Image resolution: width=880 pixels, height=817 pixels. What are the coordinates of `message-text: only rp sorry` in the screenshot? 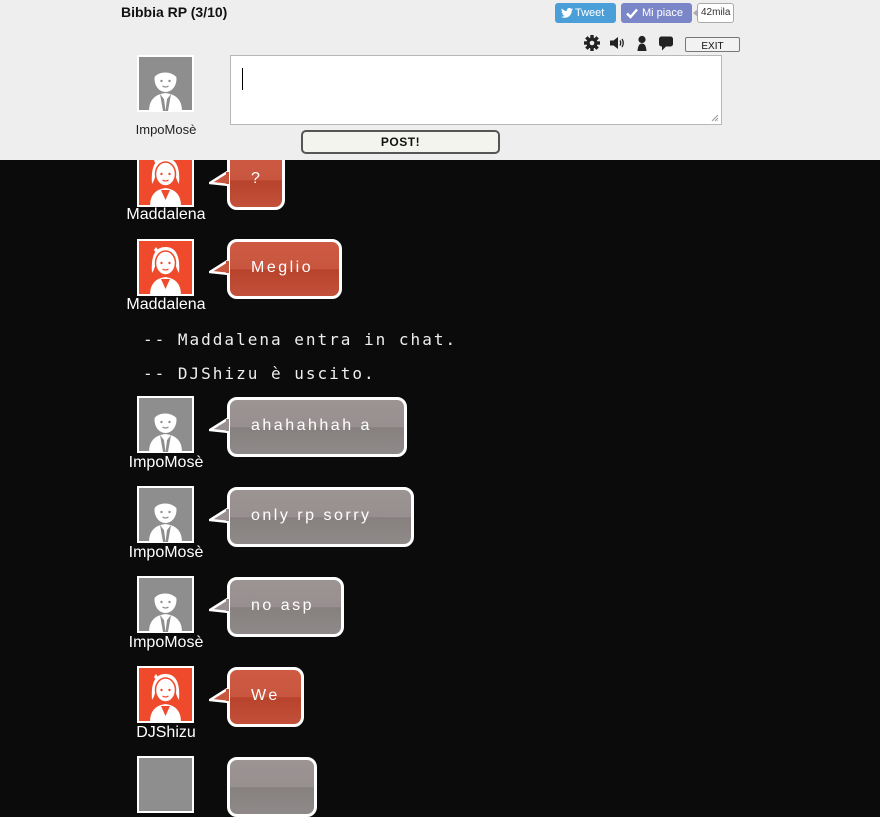 It's located at (311, 515).